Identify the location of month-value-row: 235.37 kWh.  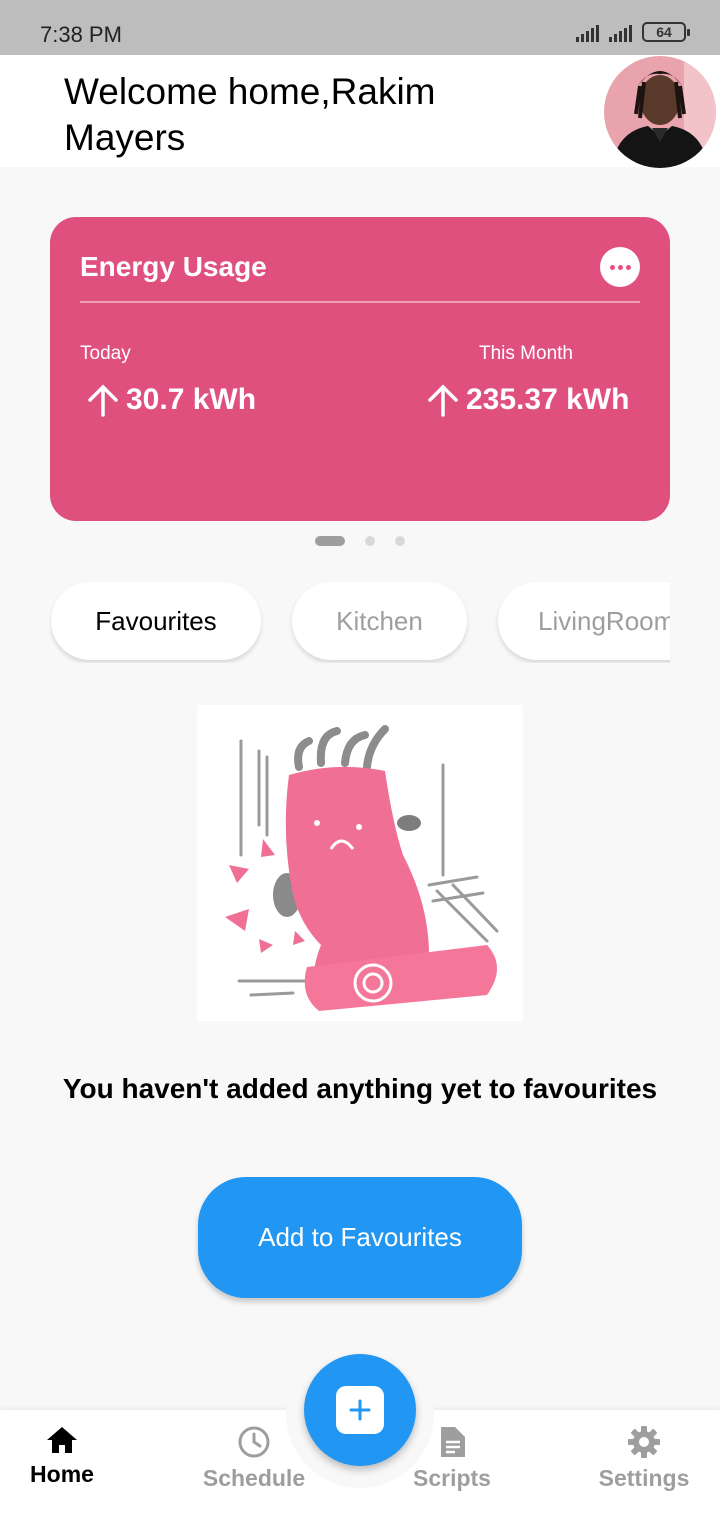
(527, 400).